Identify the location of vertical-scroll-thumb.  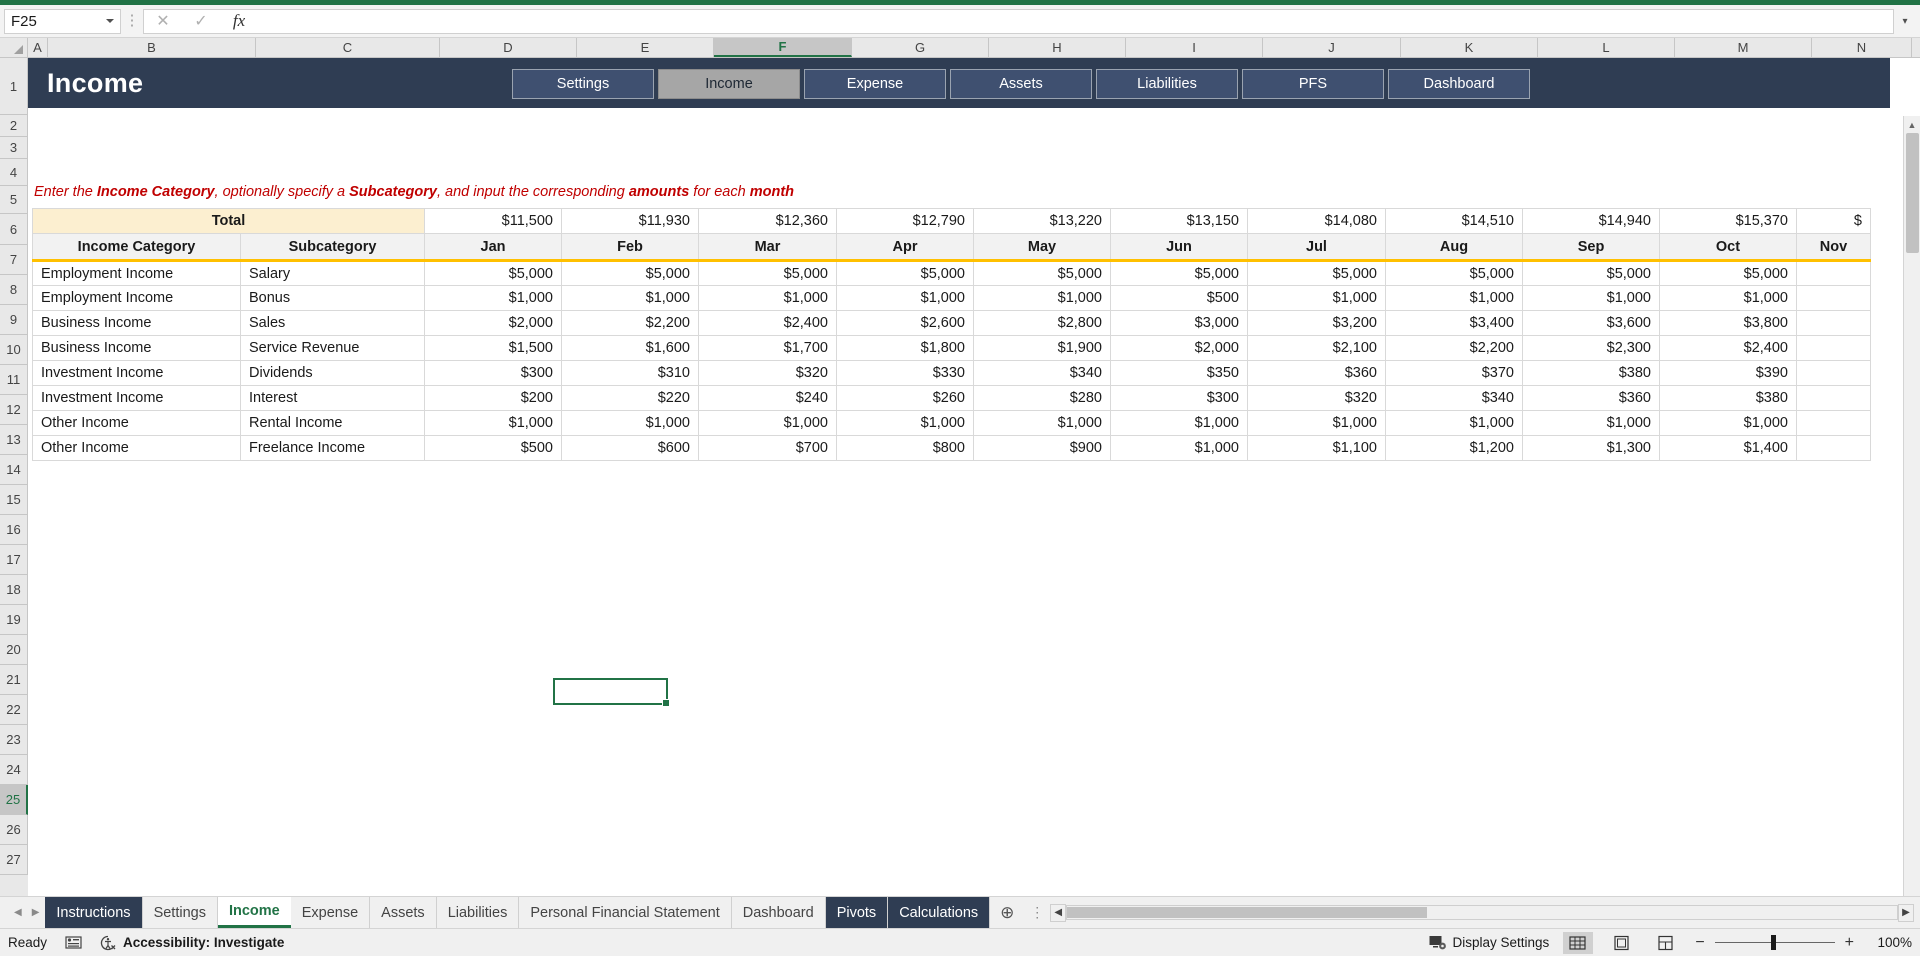
(1912, 193).